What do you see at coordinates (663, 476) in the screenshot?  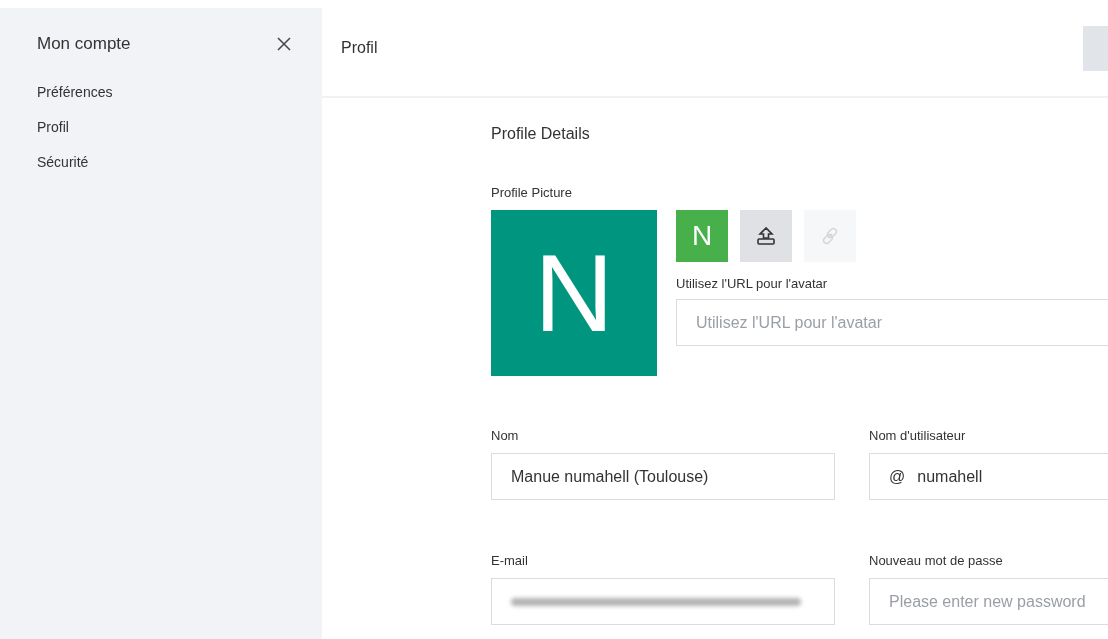 I see `name-field: Manue numahell (Toulouse)` at bounding box center [663, 476].